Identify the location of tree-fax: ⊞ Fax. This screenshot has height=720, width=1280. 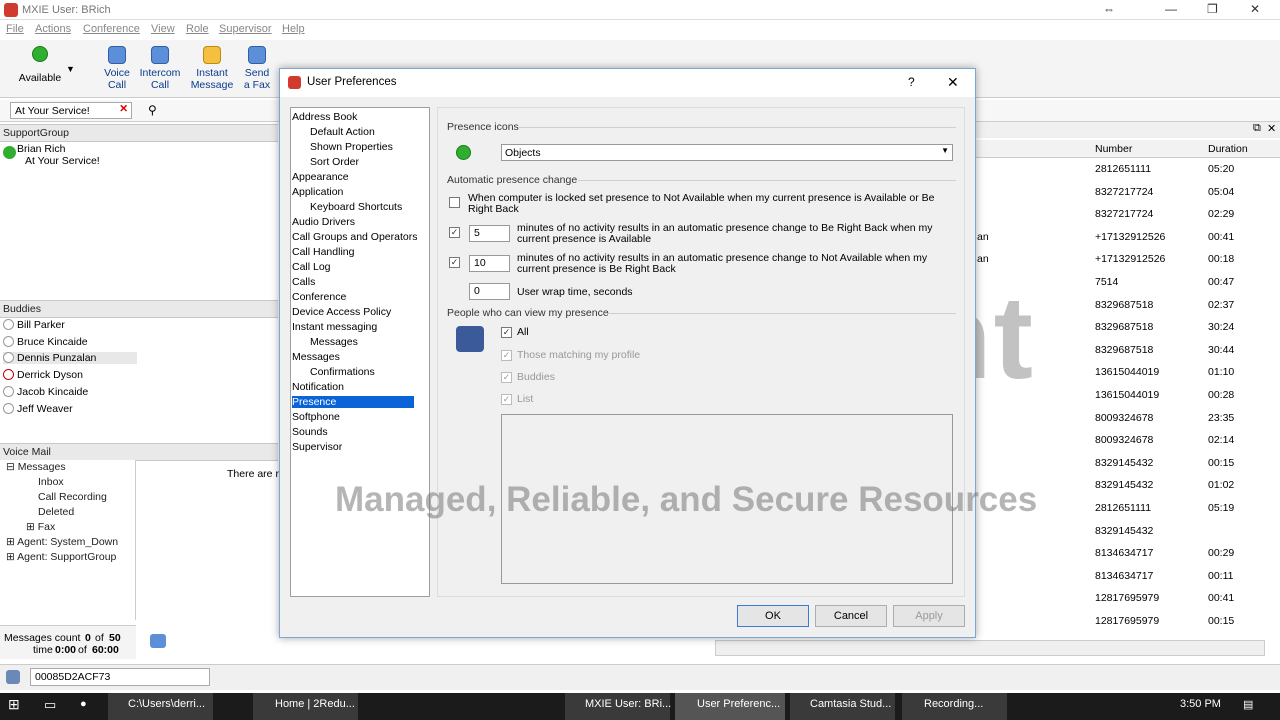
(40, 527).